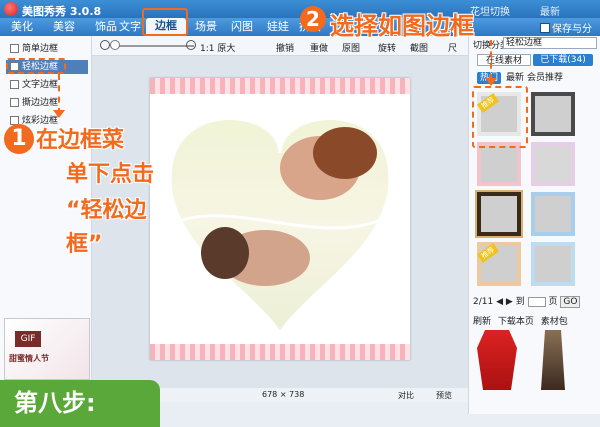 The height and width of the screenshot is (427, 600). I want to click on step-2-badge: 2, so click(313, 19).